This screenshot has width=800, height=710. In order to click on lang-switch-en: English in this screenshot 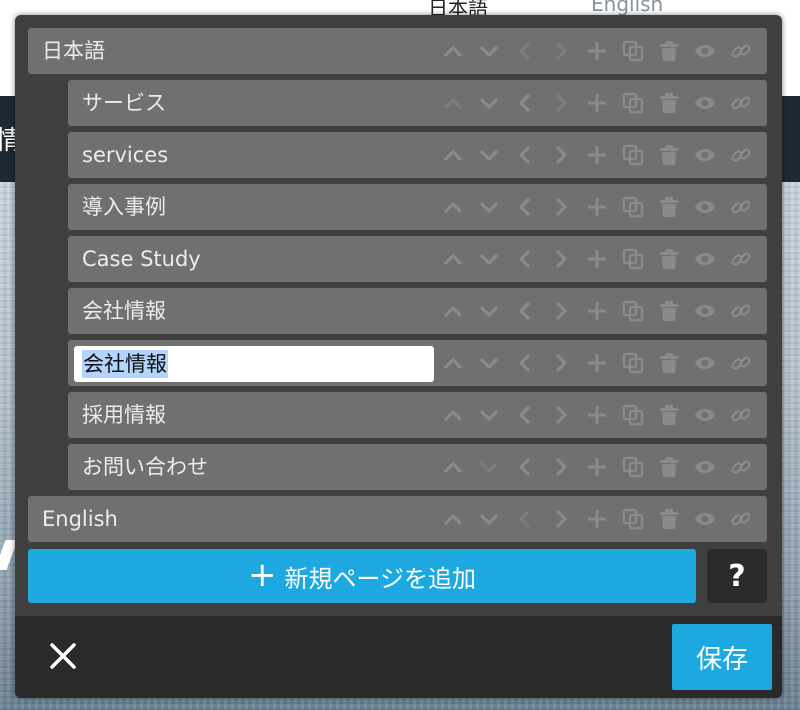, I will do `click(627, 8)`.